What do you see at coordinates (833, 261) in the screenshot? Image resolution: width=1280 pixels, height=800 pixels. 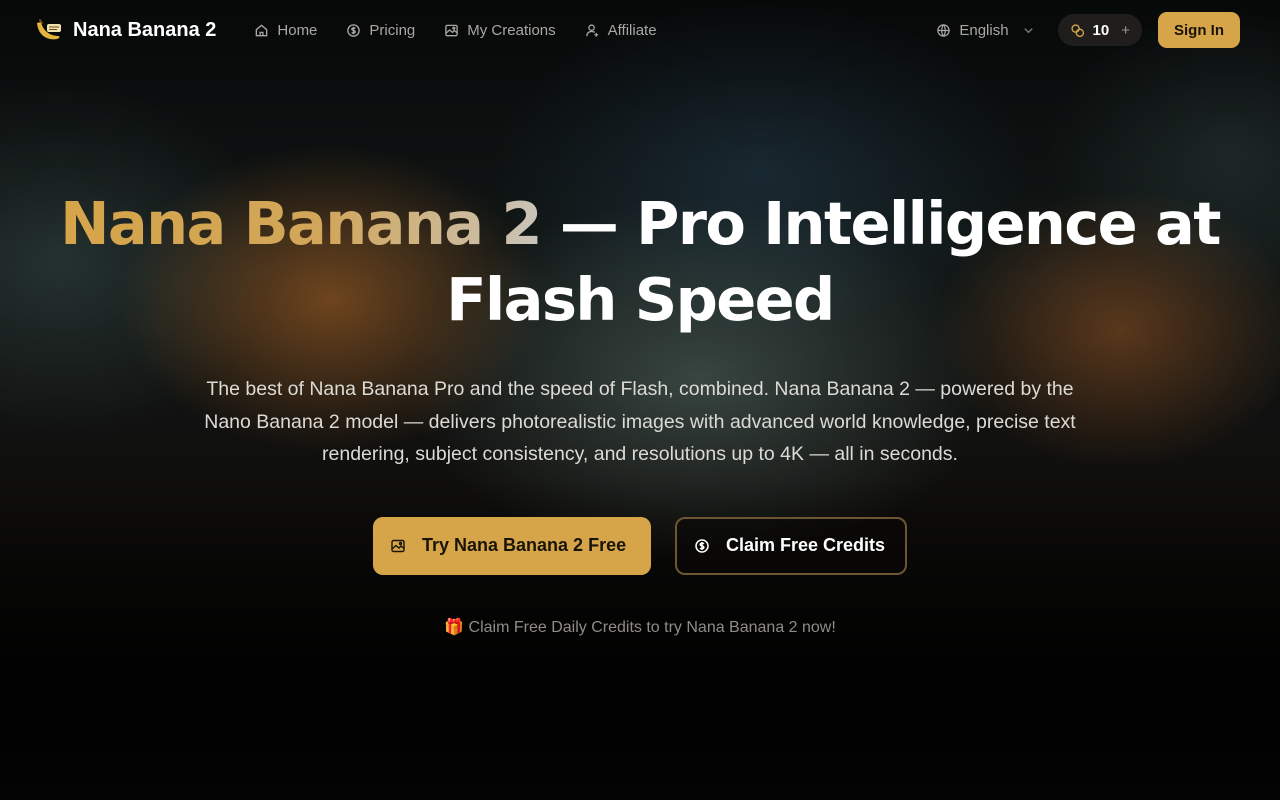 I see `hero-title-rest: — Pro Intelligence at Flash Speed` at bounding box center [833, 261].